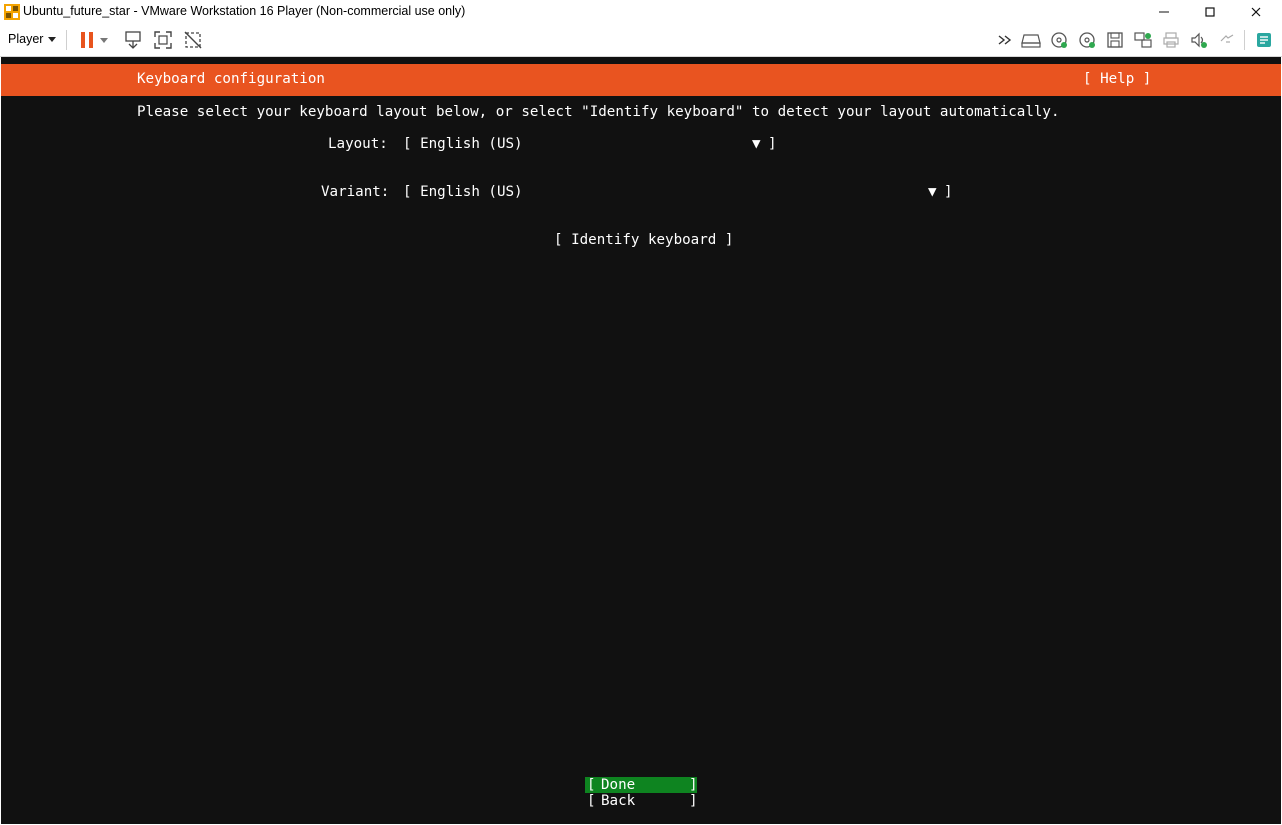 The image size is (1282, 825). I want to click on sound-icon, so click(1199, 40).